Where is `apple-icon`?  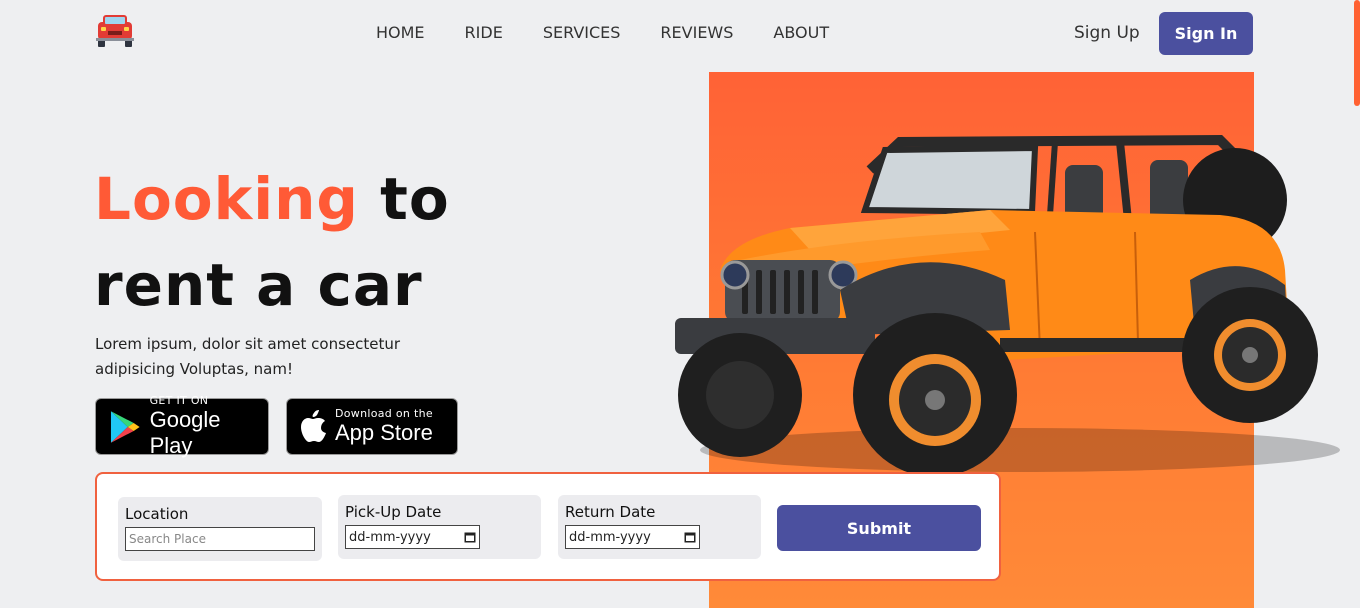
apple-icon is located at coordinates (313, 425).